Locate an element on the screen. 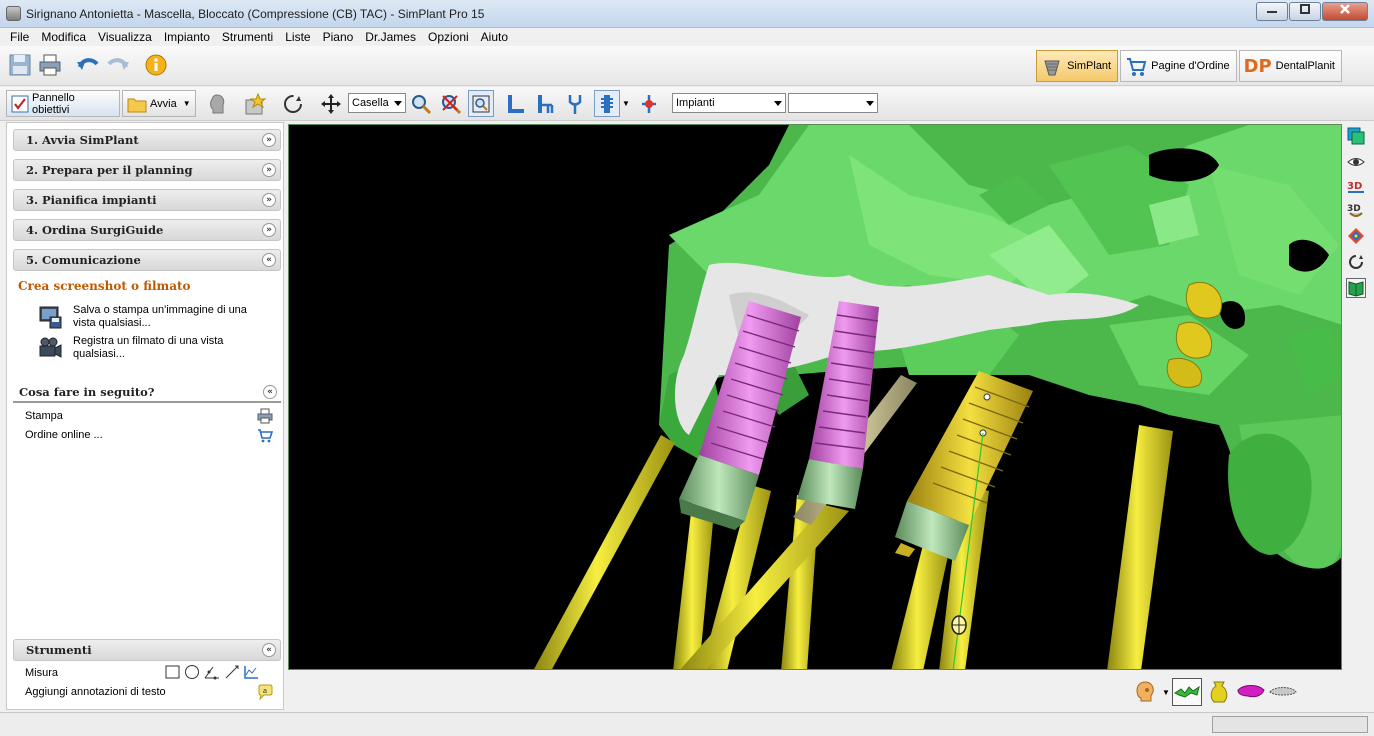  info-button is located at coordinates (156, 65).